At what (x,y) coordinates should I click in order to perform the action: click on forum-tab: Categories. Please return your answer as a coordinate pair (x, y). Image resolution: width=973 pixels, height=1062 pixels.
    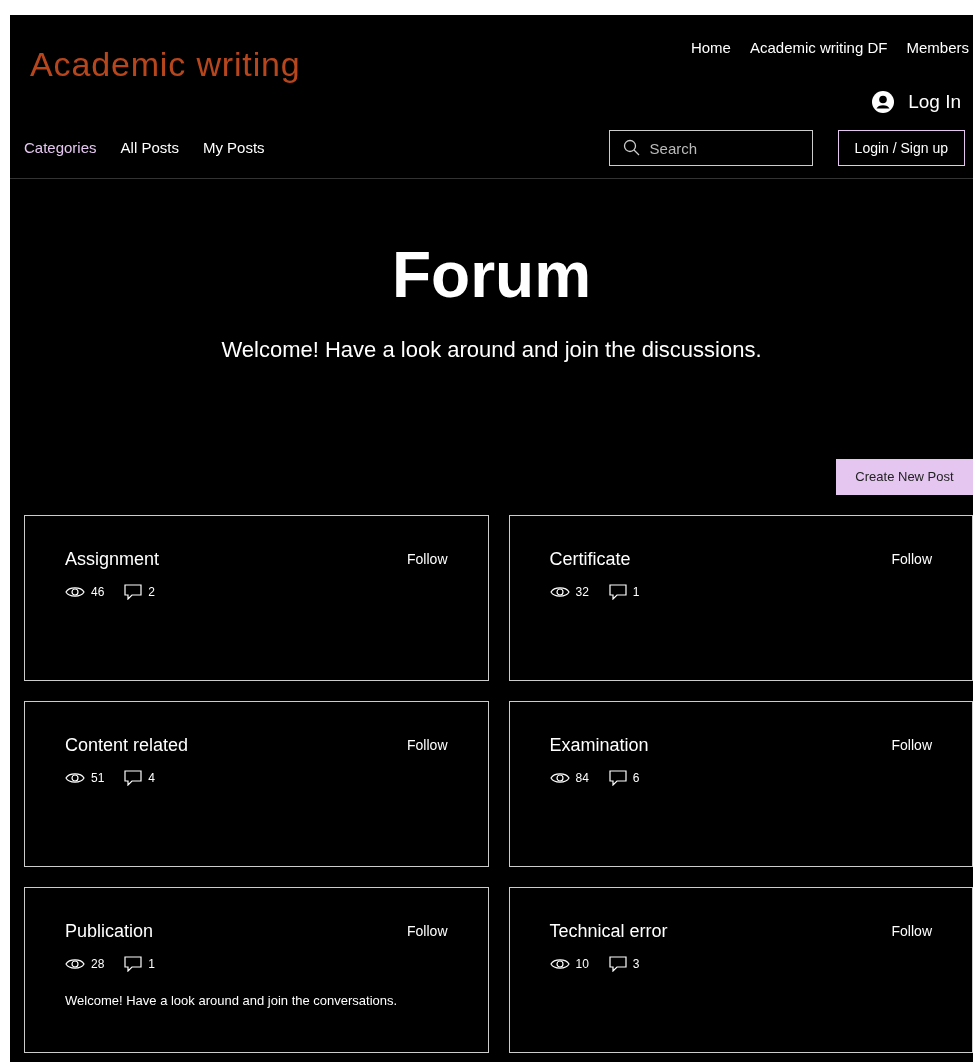
    Looking at the image, I should click on (60, 148).